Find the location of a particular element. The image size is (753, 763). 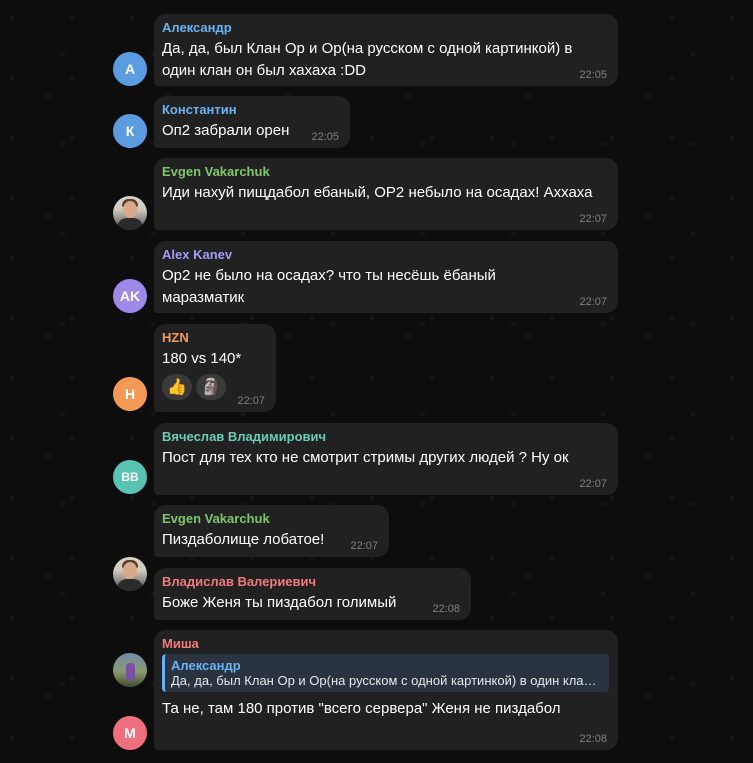

avatar-initials: К is located at coordinates (130, 131).